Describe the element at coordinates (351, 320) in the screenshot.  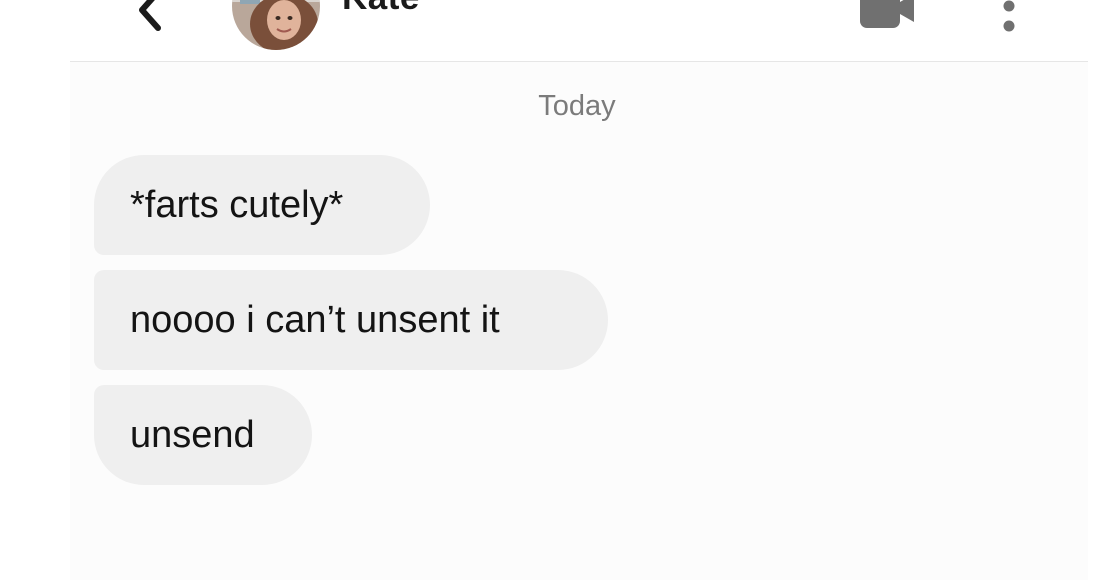
I see `message-bubble: noooo i can’t unsent it` at that location.